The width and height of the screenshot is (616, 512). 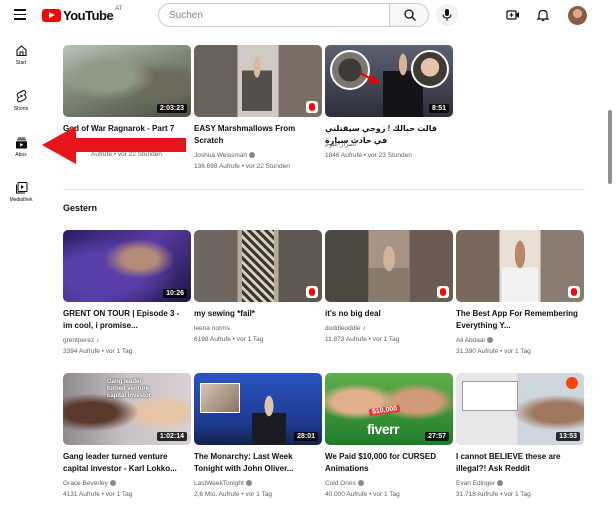 What do you see at coordinates (324, 189) in the screenshot?
I see `section-divider` at bounding box center [324, 189].